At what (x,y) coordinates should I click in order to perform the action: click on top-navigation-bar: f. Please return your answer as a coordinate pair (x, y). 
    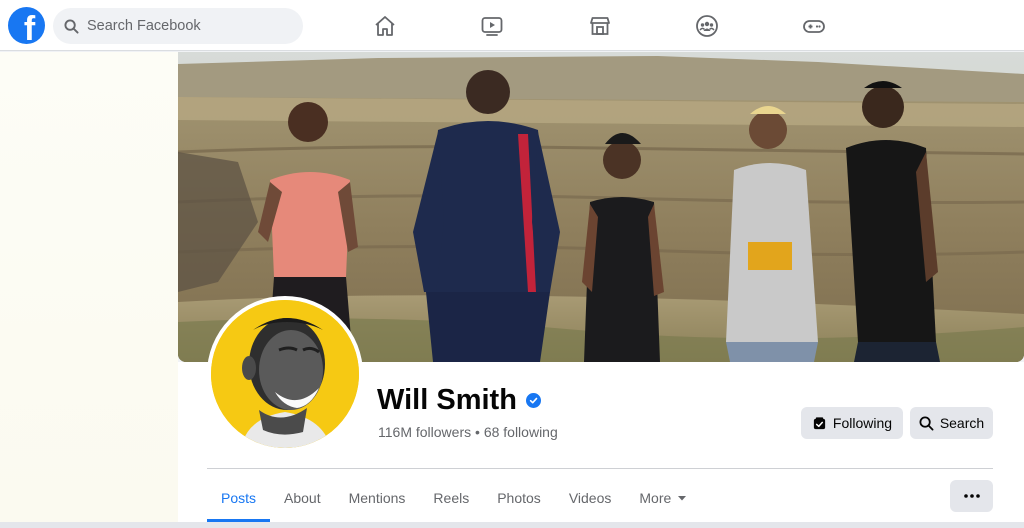
    Looking at the image, I should click on (512, 25).